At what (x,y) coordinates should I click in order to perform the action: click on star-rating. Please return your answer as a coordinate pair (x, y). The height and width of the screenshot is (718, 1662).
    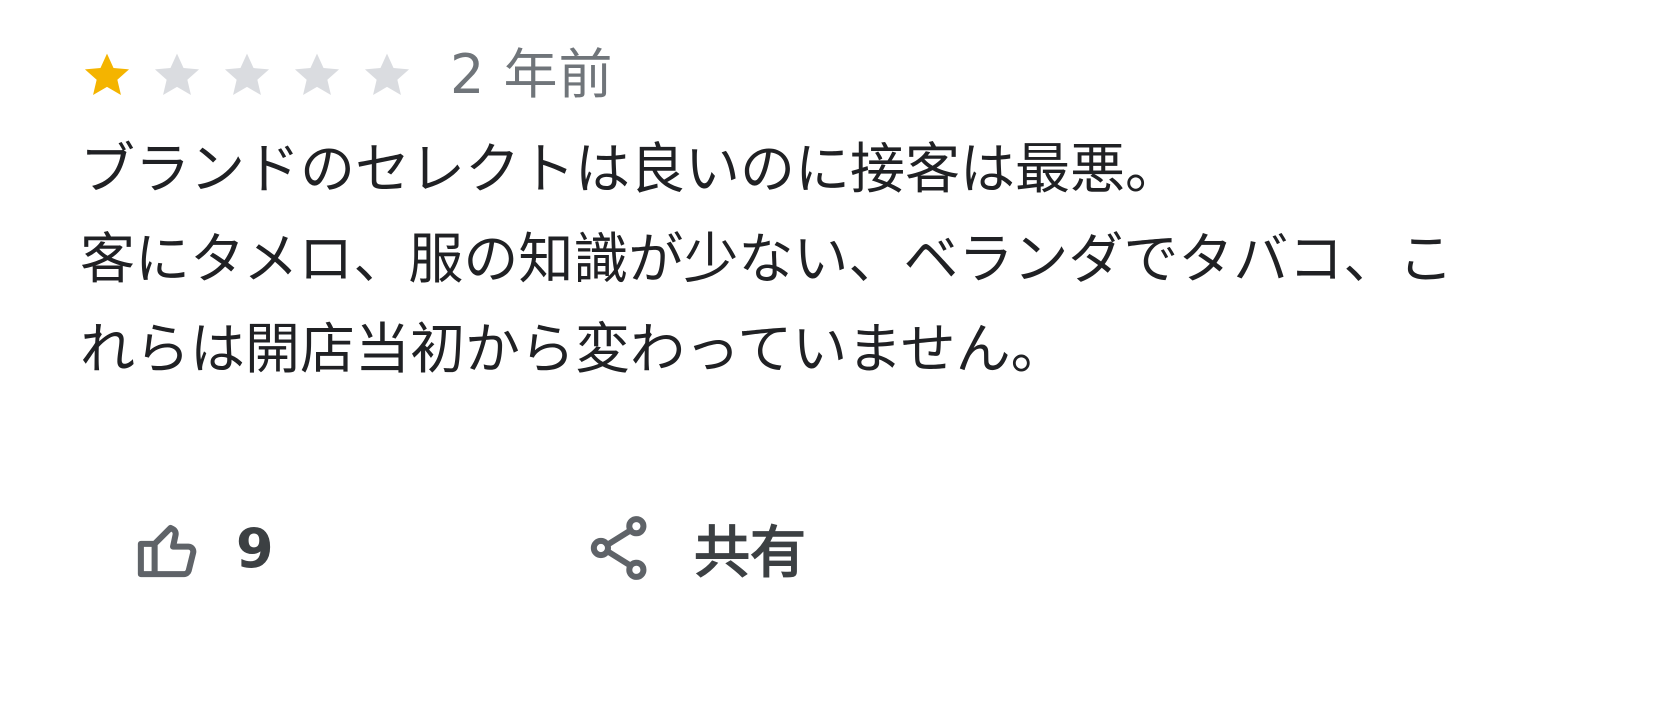
    Looking at the image, I should click on (247, 75).